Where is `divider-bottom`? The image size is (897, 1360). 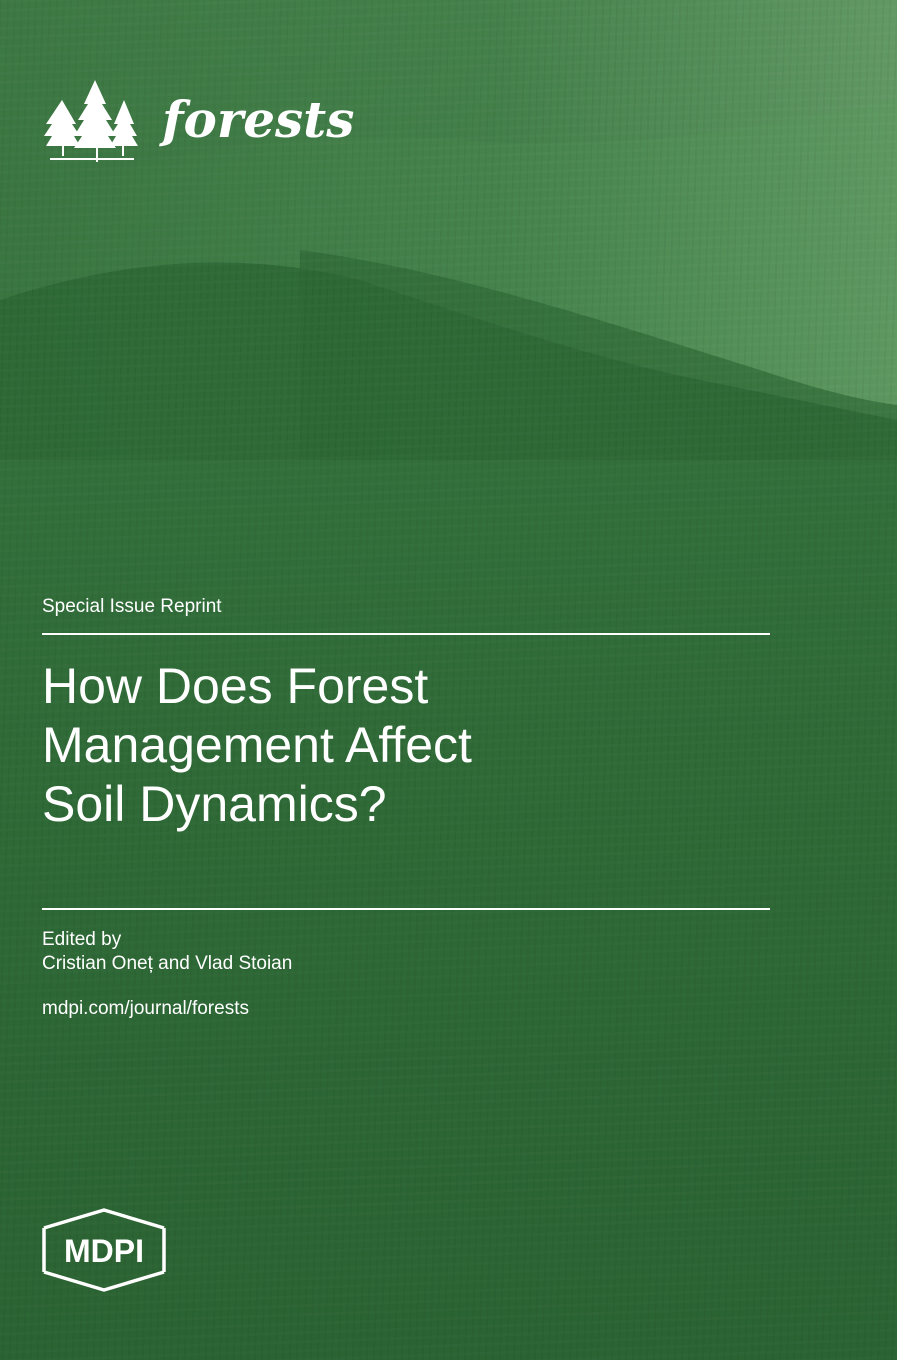
divider-bottom is located at coordinates (406, 909).